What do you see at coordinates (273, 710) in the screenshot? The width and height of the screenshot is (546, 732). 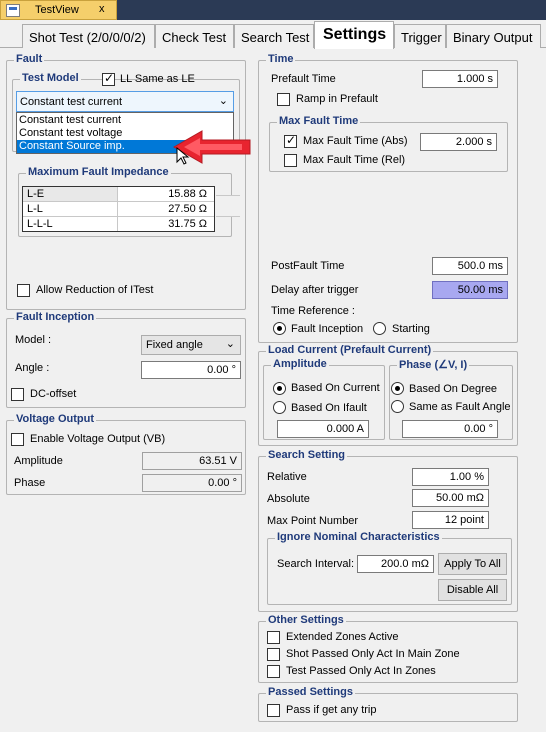 I see `pass-any-trip-checkbox` at bounding box center [273, 710].